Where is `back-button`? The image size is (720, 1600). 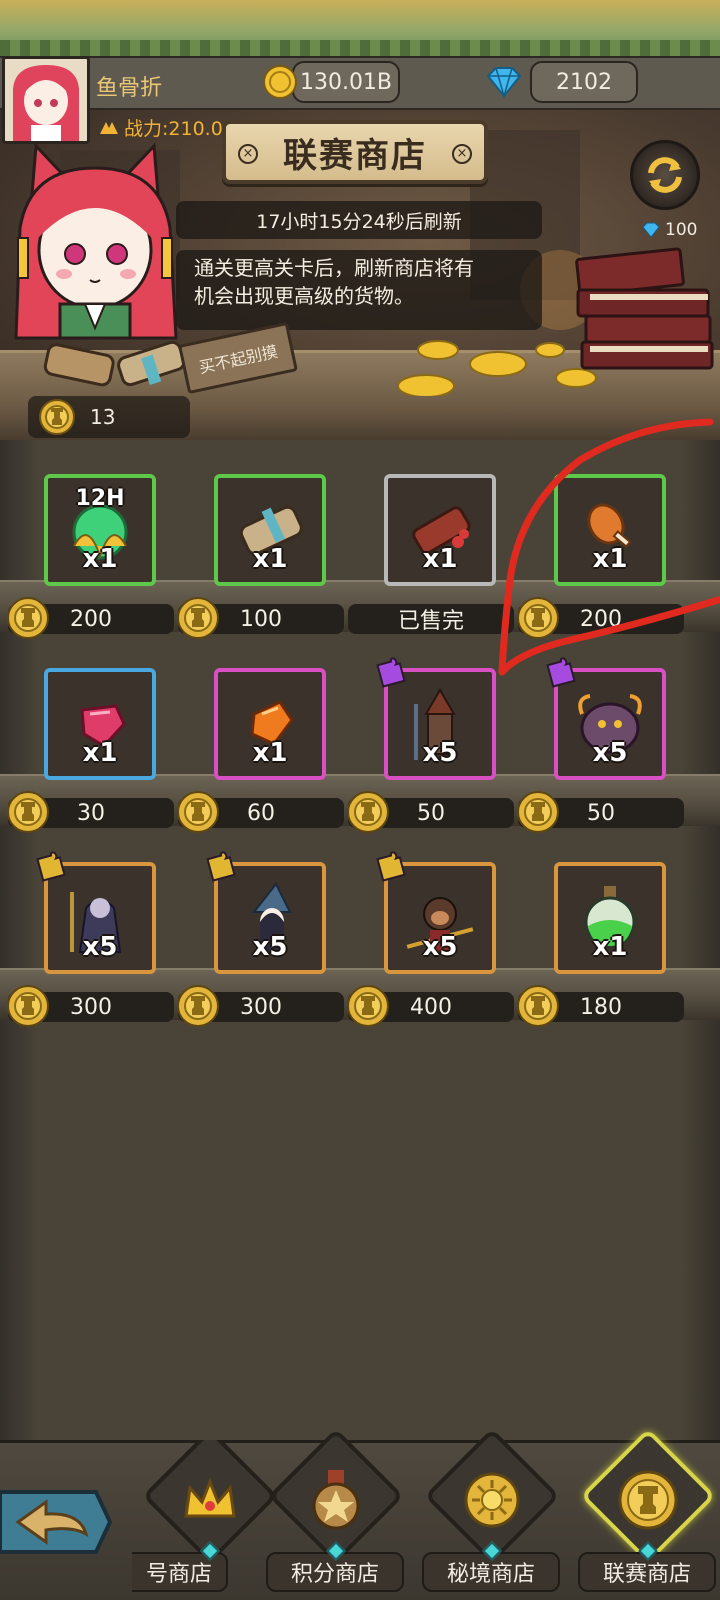 back-button is located at coordinates (56, 1522).